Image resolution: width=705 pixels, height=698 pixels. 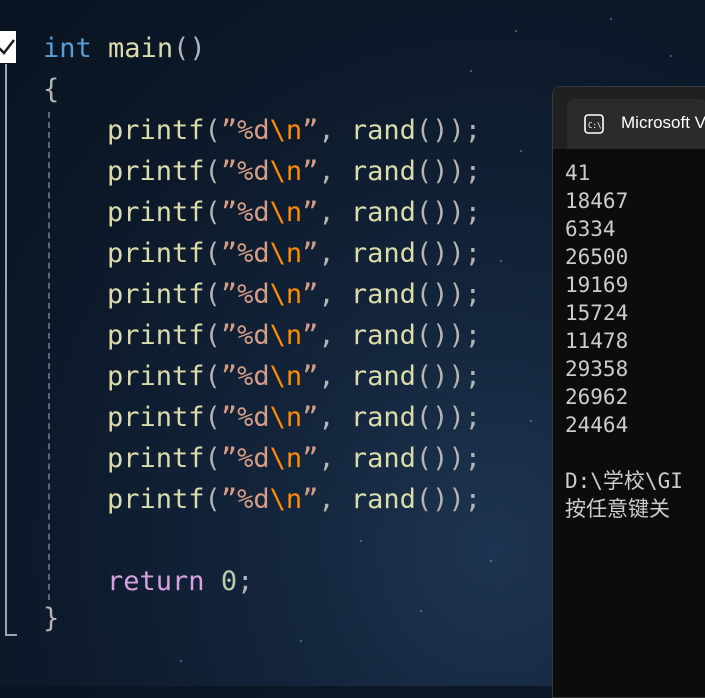 What do you see at coordinates (597, 201) in the screenshot?
I see `output-line: 18467` at bounding box center [597, 201].